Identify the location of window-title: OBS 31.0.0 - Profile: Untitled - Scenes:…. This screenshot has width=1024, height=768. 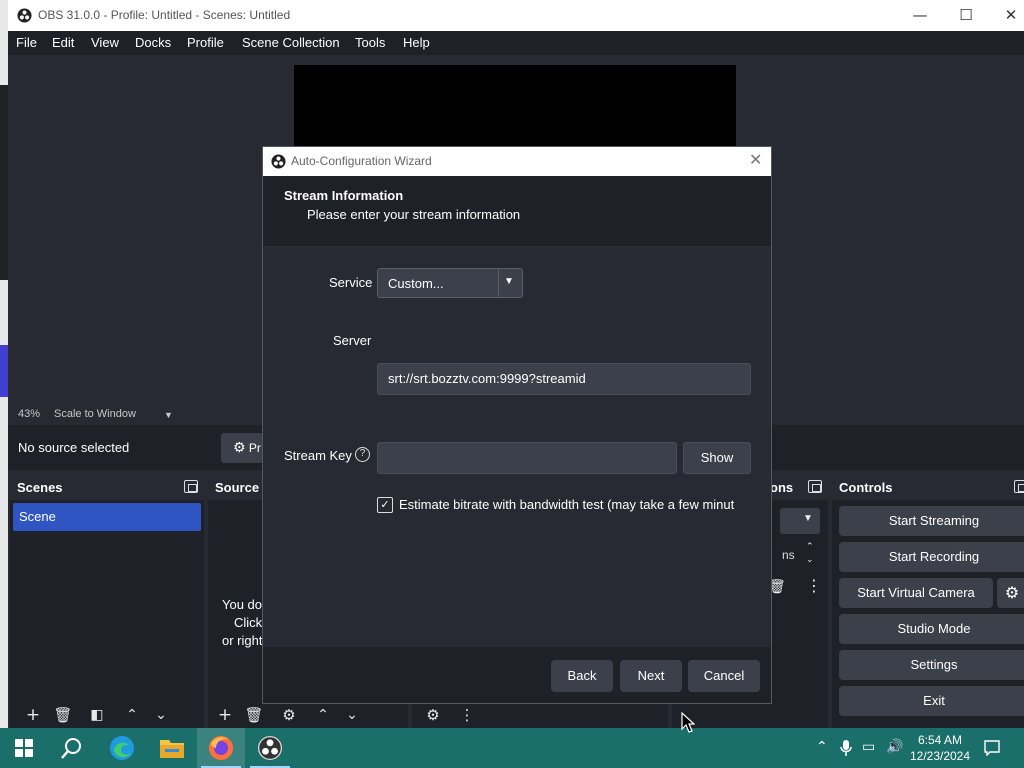
(164, 15).